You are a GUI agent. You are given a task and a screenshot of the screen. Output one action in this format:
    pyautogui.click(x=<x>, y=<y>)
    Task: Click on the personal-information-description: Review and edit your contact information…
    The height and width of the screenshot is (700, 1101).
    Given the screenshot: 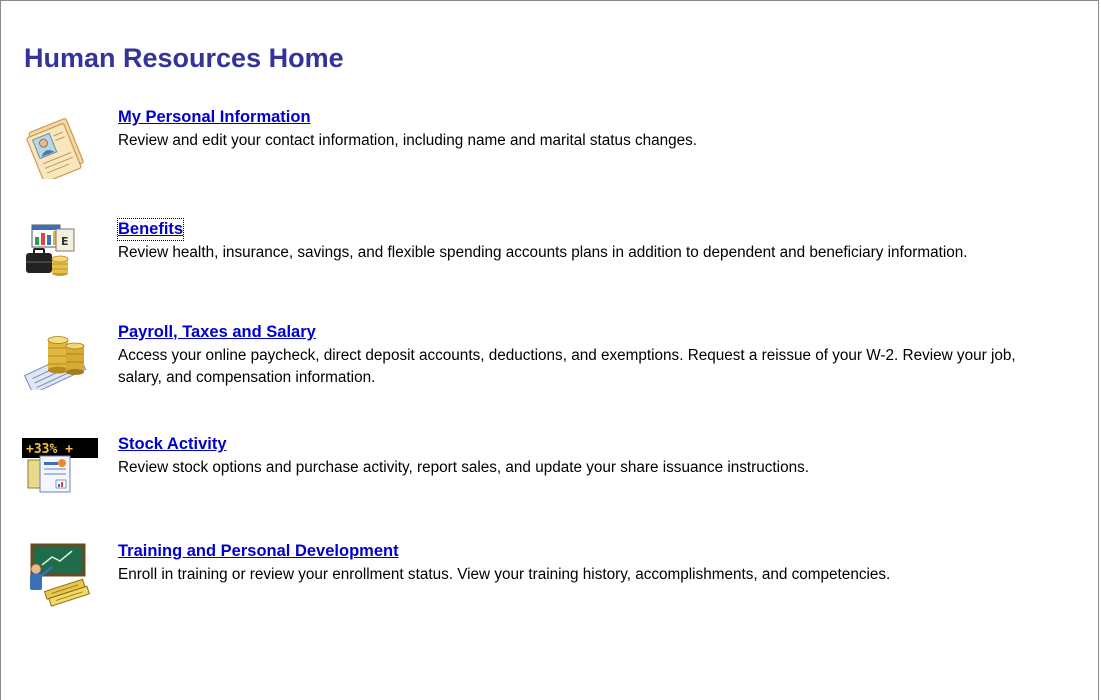 What is the action you would take?
    pyautogui.click(x=408, y=140)
    